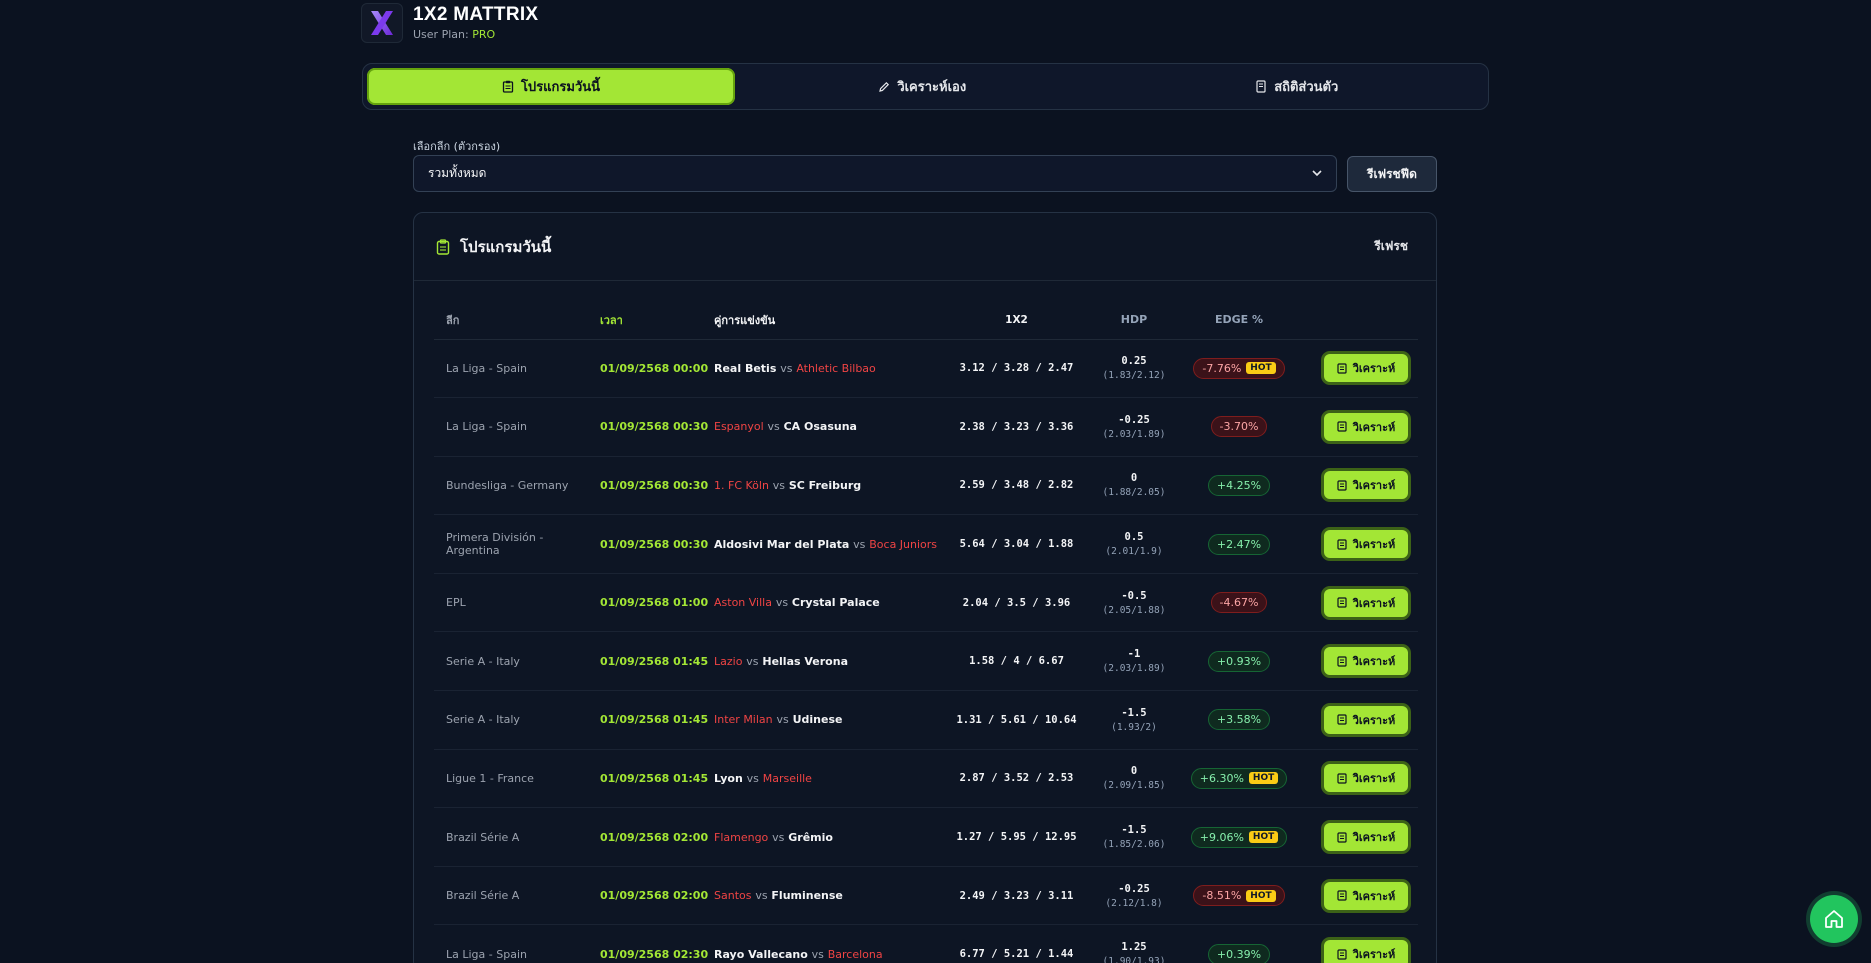 The width and height of the screenshot is (1871, 963). I want to click on header-edge: EDGE %, so click(1239, 320).